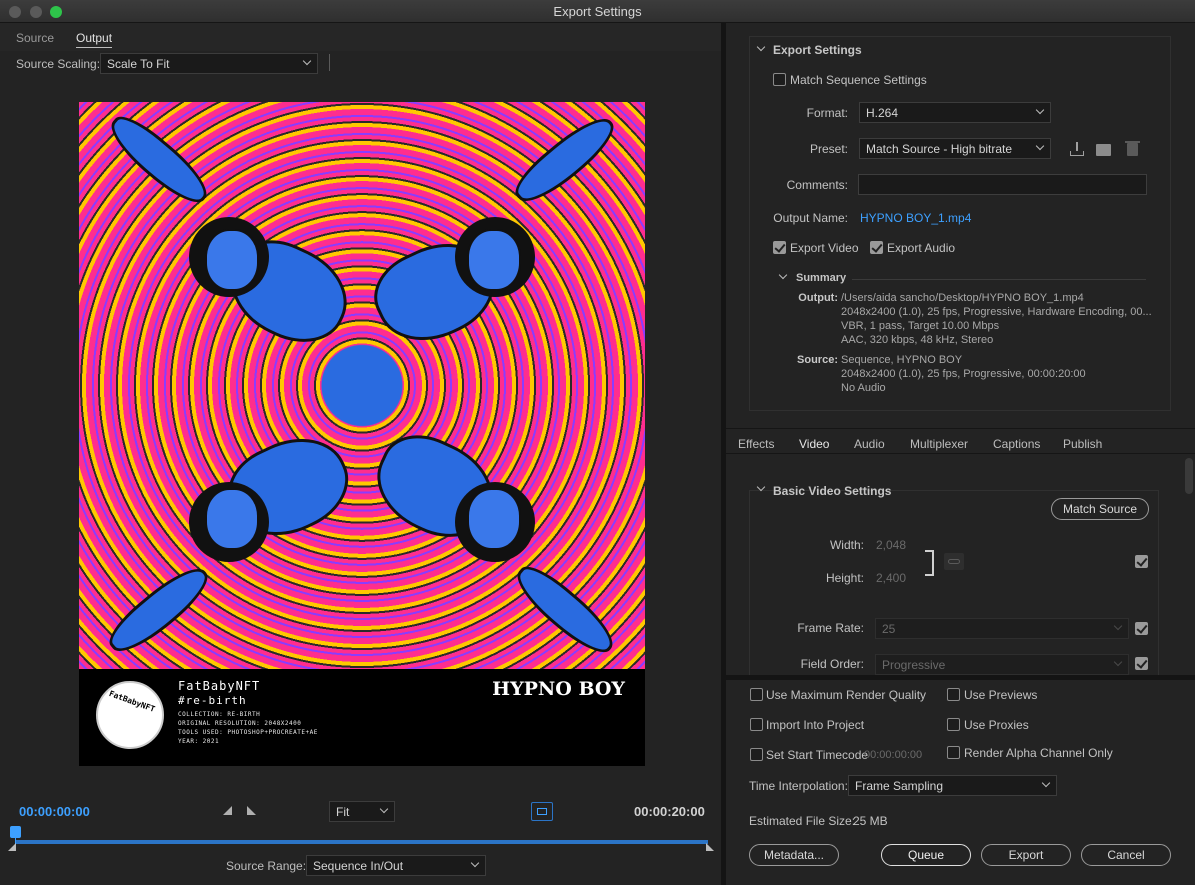 The image size is (1195, 885). What do you see at coordinates (343, 812) in the screenshot?
I see `zoom-value: Fit` at bounding box center [343, 812].